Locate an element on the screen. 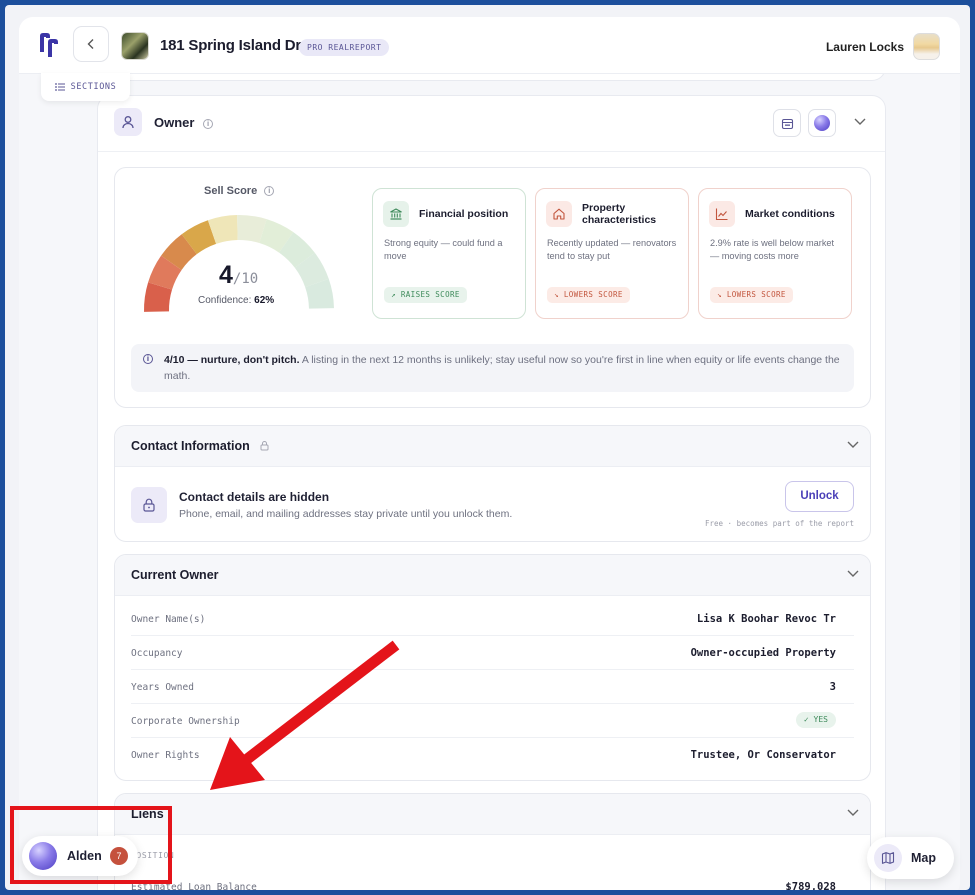 The image size is (975, 895). property-title: 181 Spring Island Dr is located at coordinates (231, 45).